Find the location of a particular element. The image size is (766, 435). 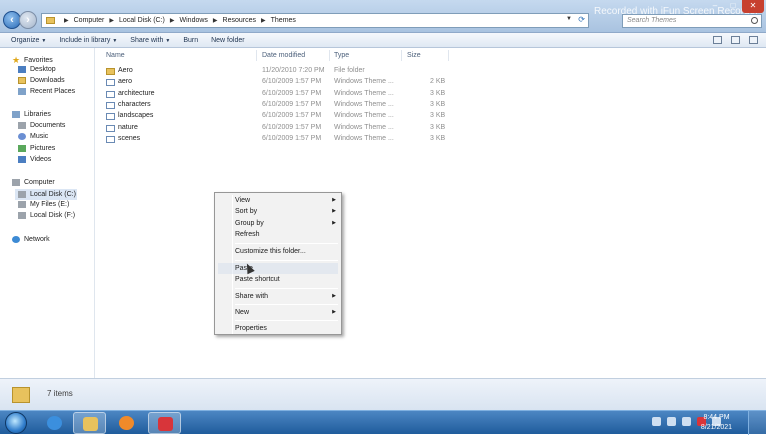

nav-videos: Videos is located at coordinates (34, 159).